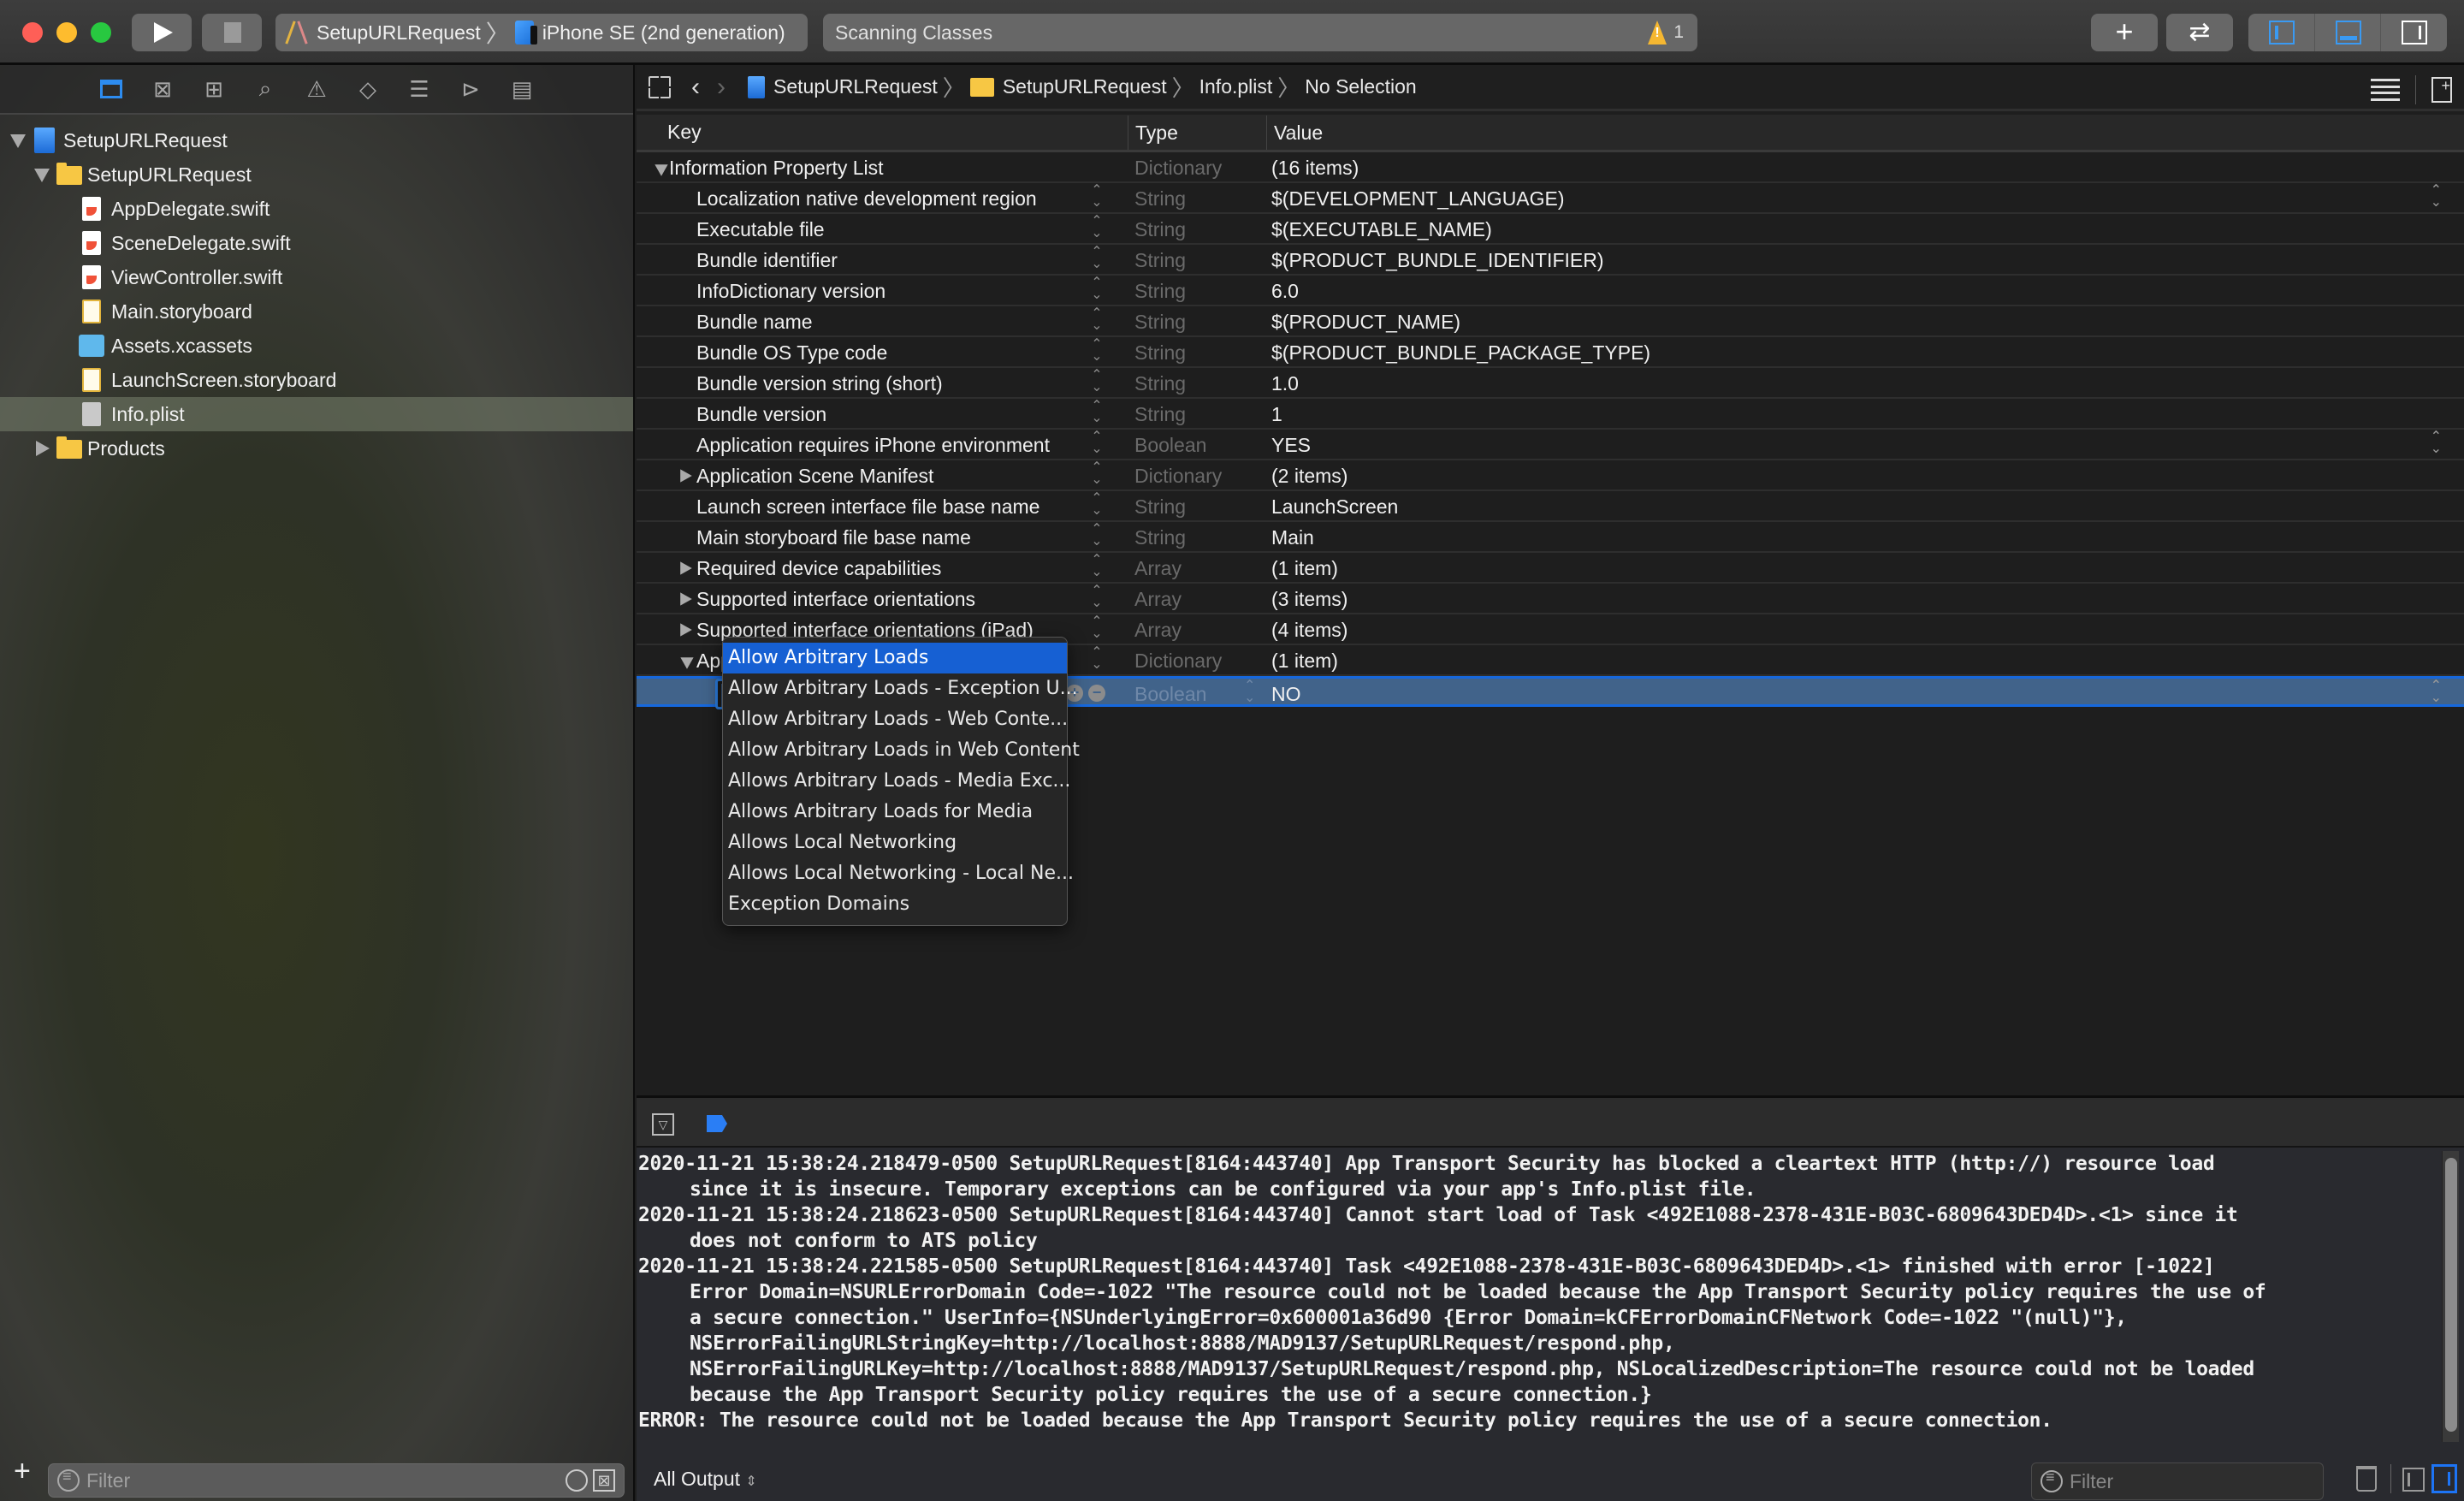  What do you see at coordinates (855, 87) in the screenshot?
I see `breadcrumb-project: SetupURLRequest` at bounding box center [855, 87].